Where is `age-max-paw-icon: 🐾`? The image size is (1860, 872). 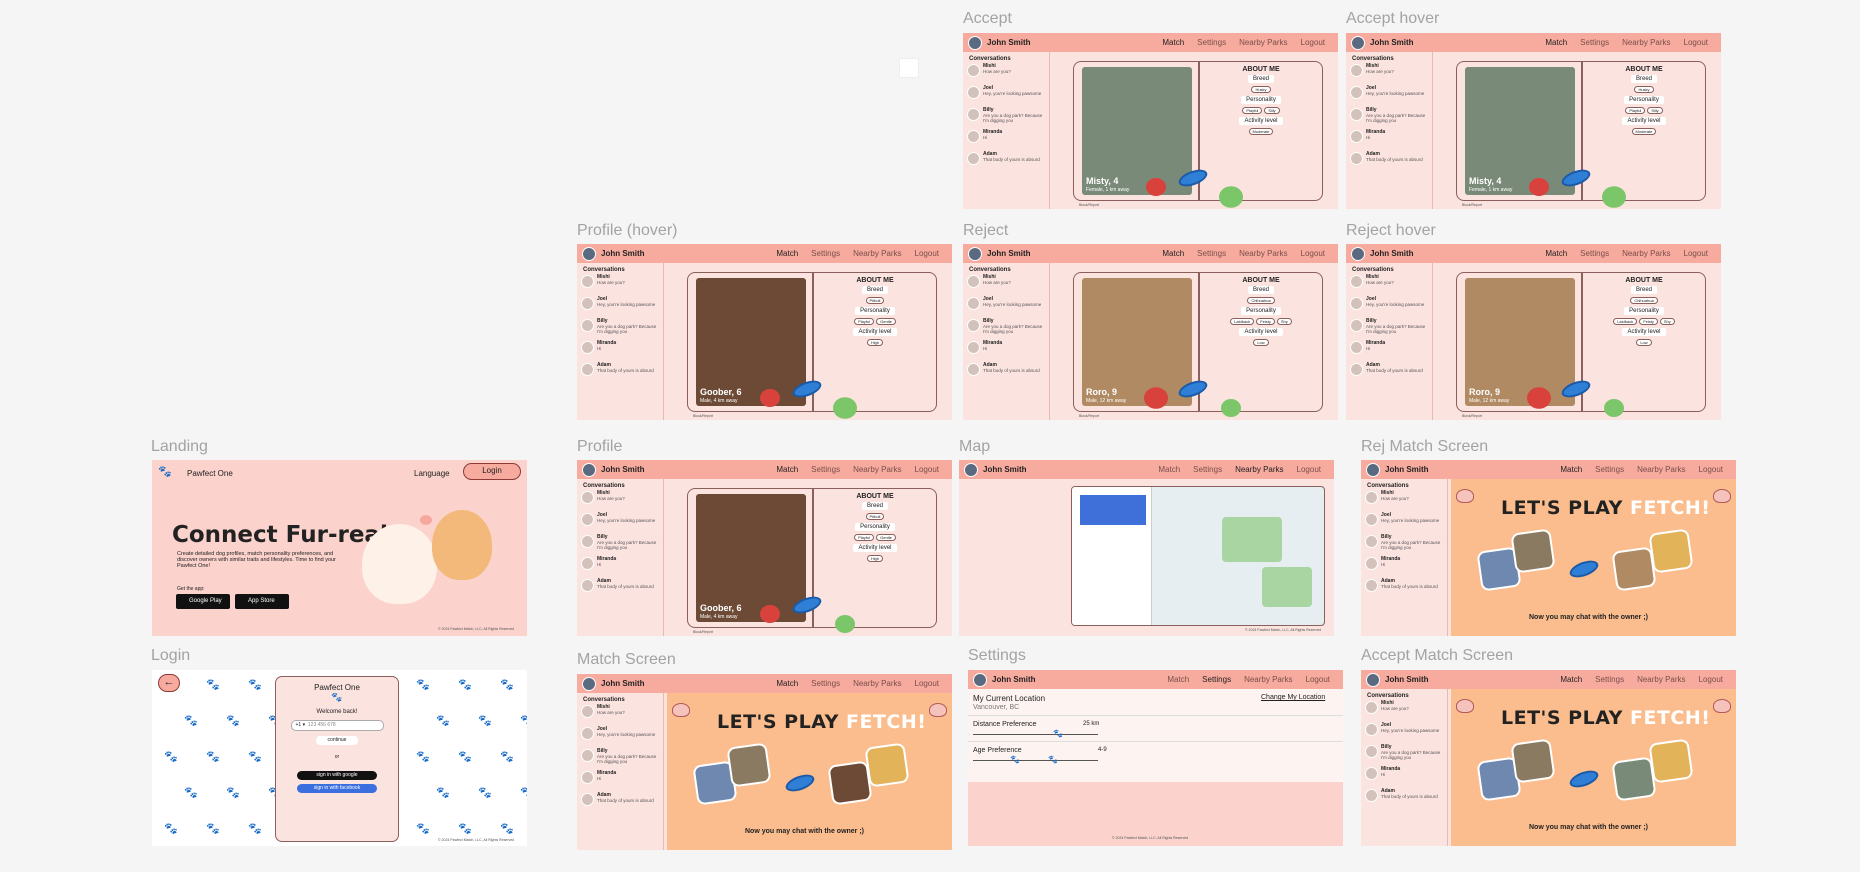
age-max-paw-icon: 🐾 is located at coordinates (1053, 759).